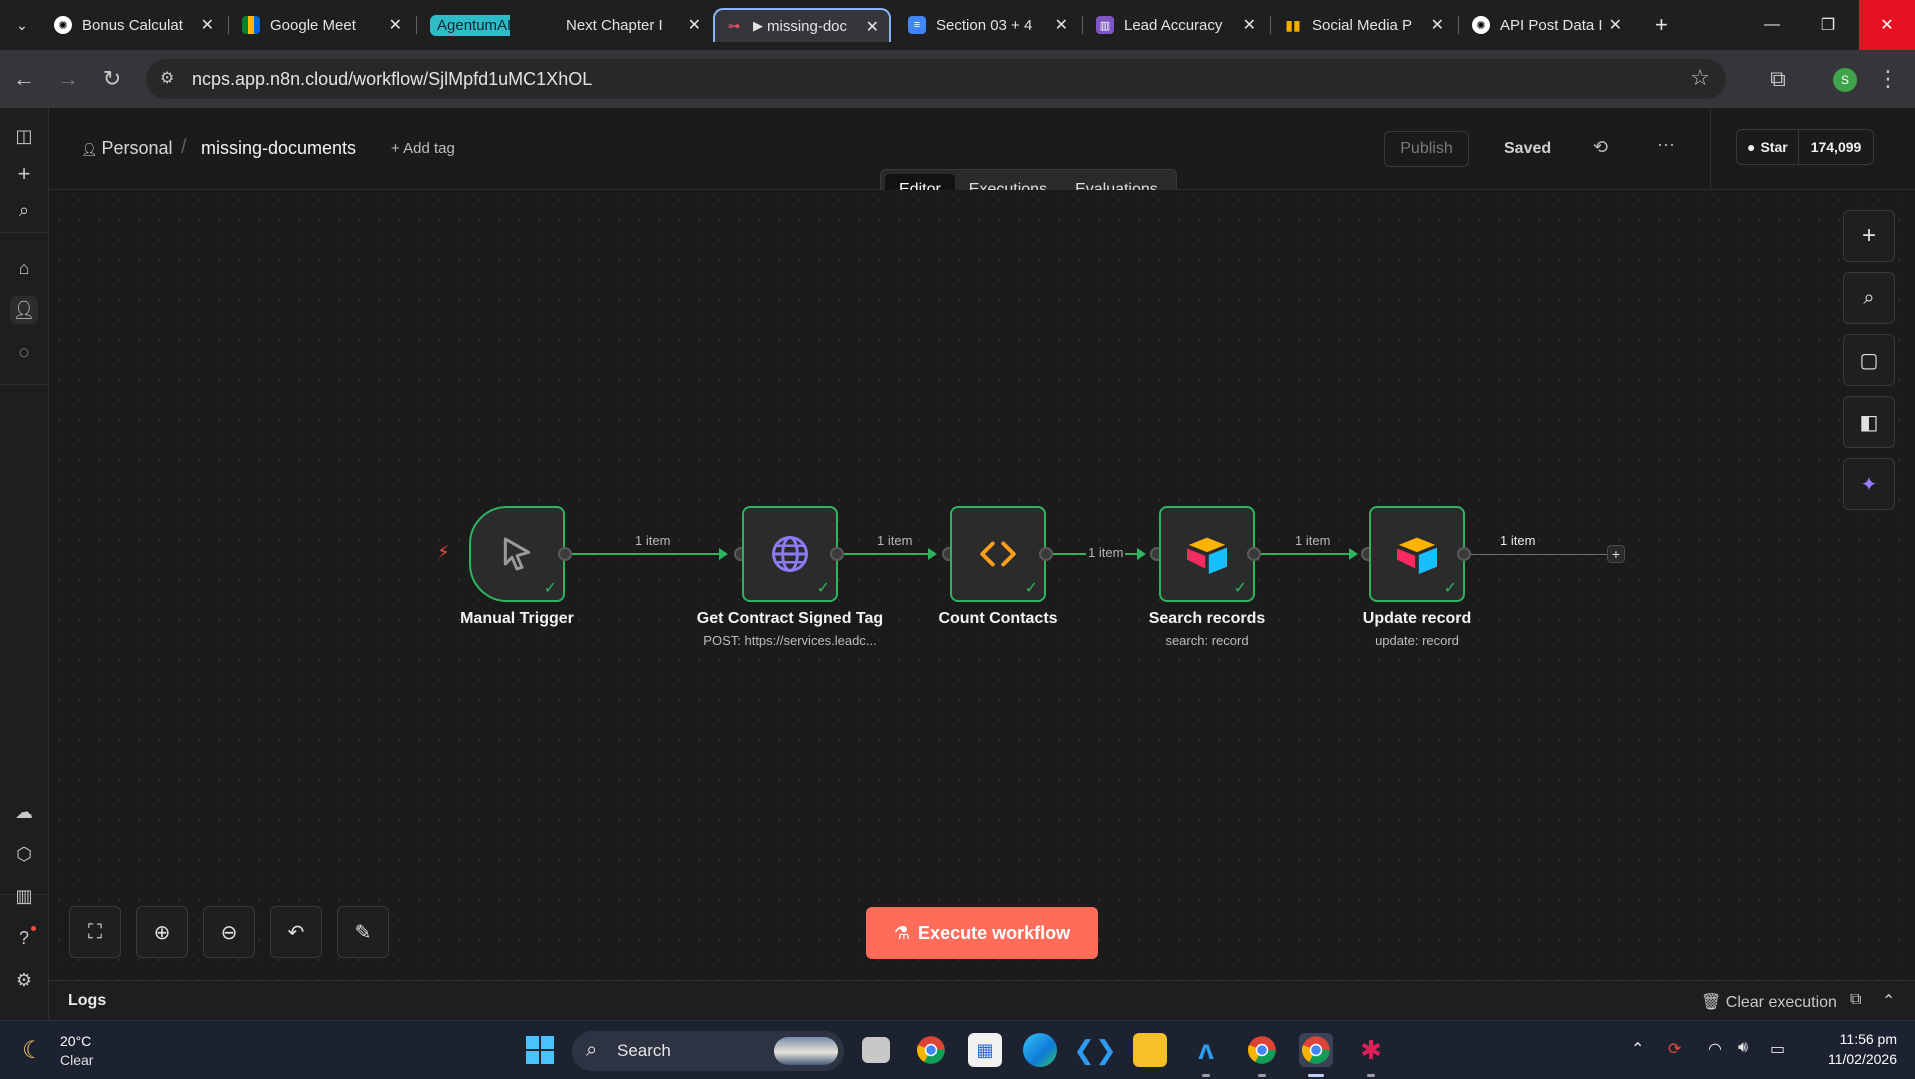 The image size is (1915, 1079). What do you see at coordinates (1600, 147) in the screenshot?
I see `history-icon: ⟲` at bounding box center [1600, 147].